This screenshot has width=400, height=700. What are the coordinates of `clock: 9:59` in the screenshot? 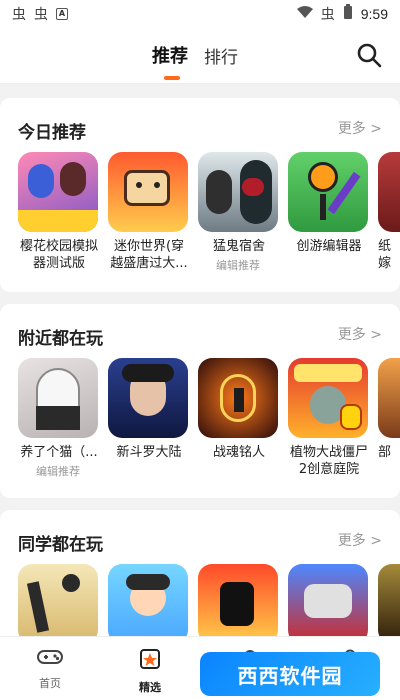 It's located at (374, 14).